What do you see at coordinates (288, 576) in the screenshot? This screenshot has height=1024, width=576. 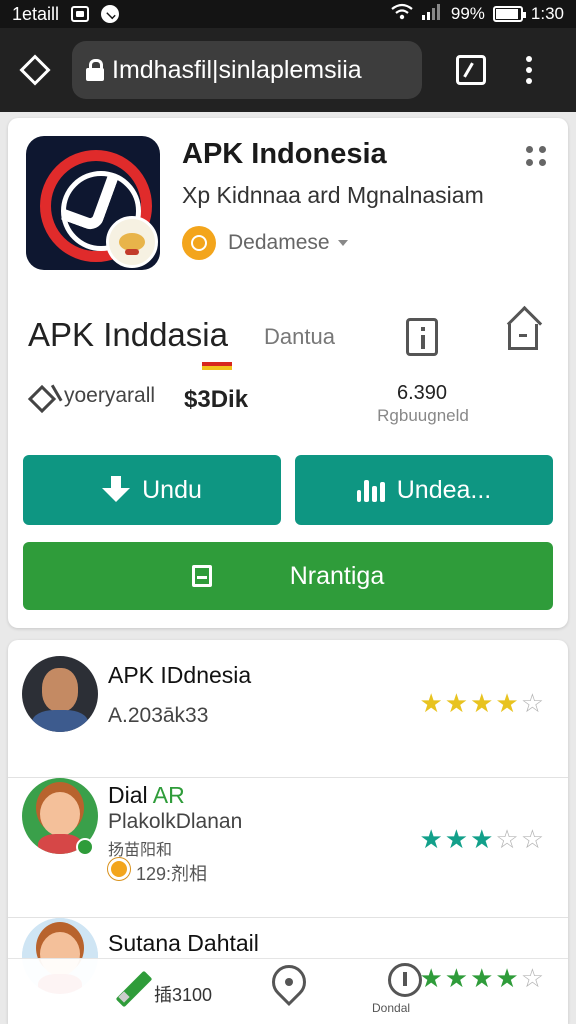 I see `install-button: Nrantiga` at bounding box center [288, 576].